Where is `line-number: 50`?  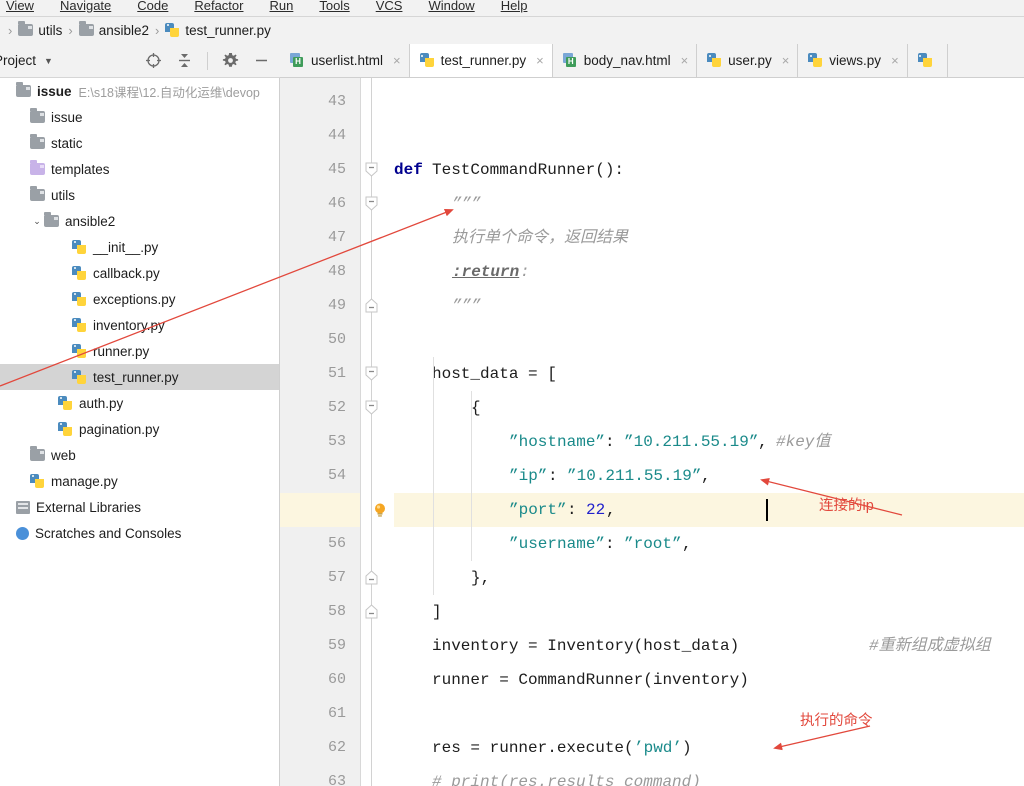
line-number: 50 is located at coordinates (336, 339).